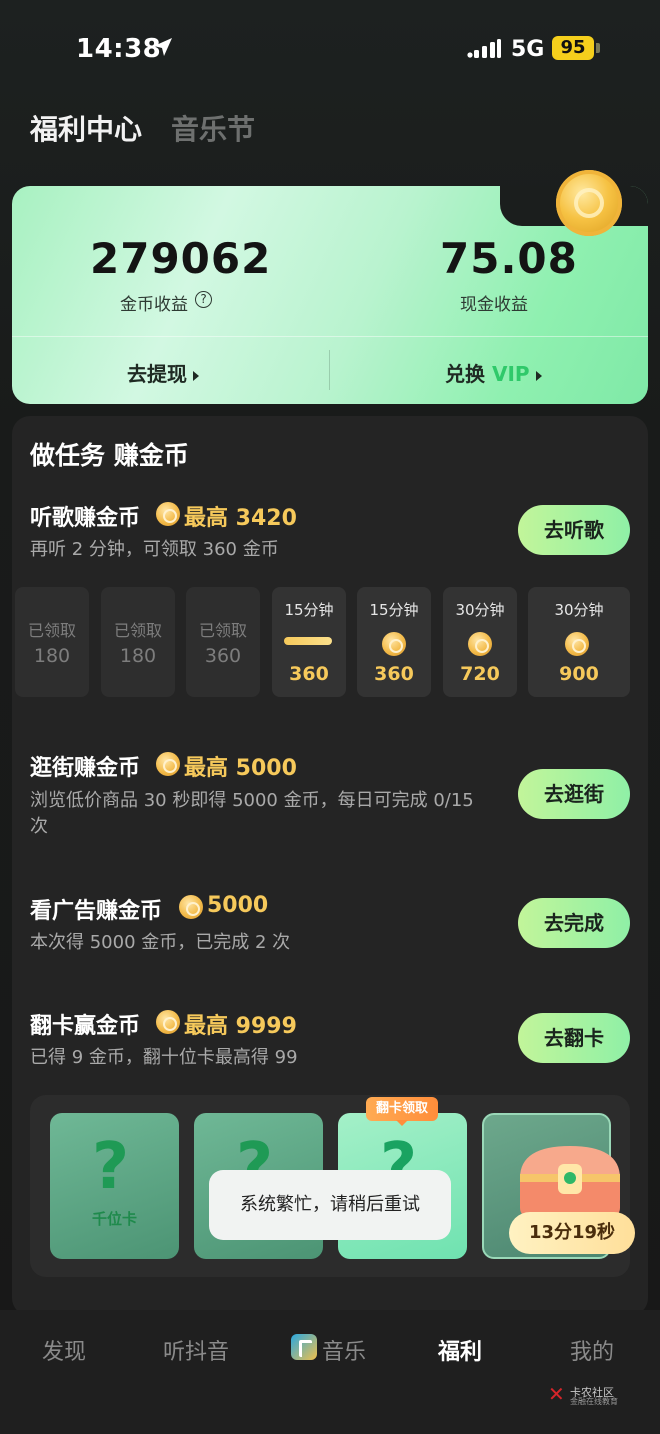 The height and width of the screenshot is (1434, 660). I want to click on treasure-chest-icon, so click(570, 1182).